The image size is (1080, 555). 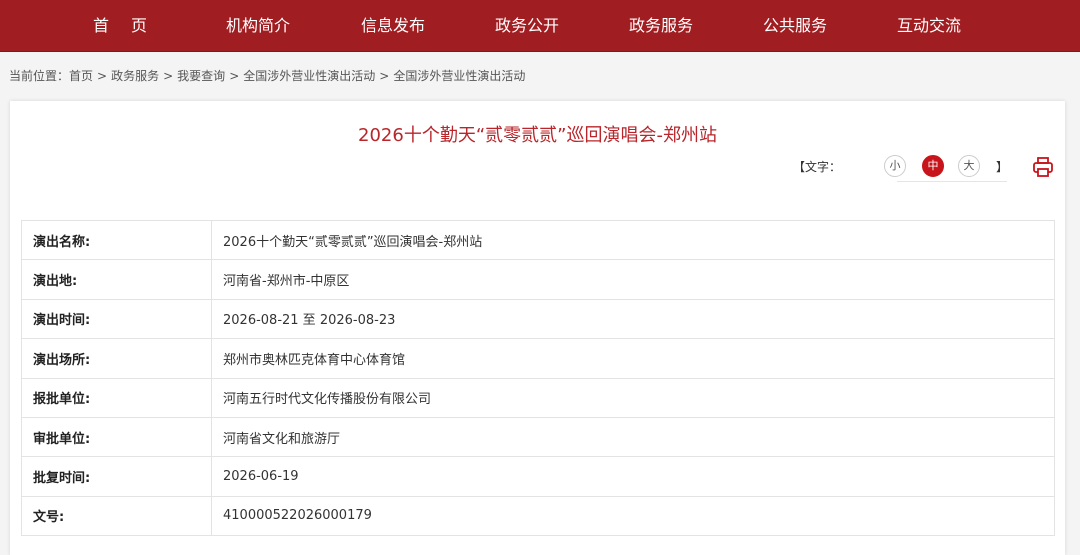 I want to click on detail-value: 河南五行时代文化传播股份有限公司, so click(x=633, y=397).